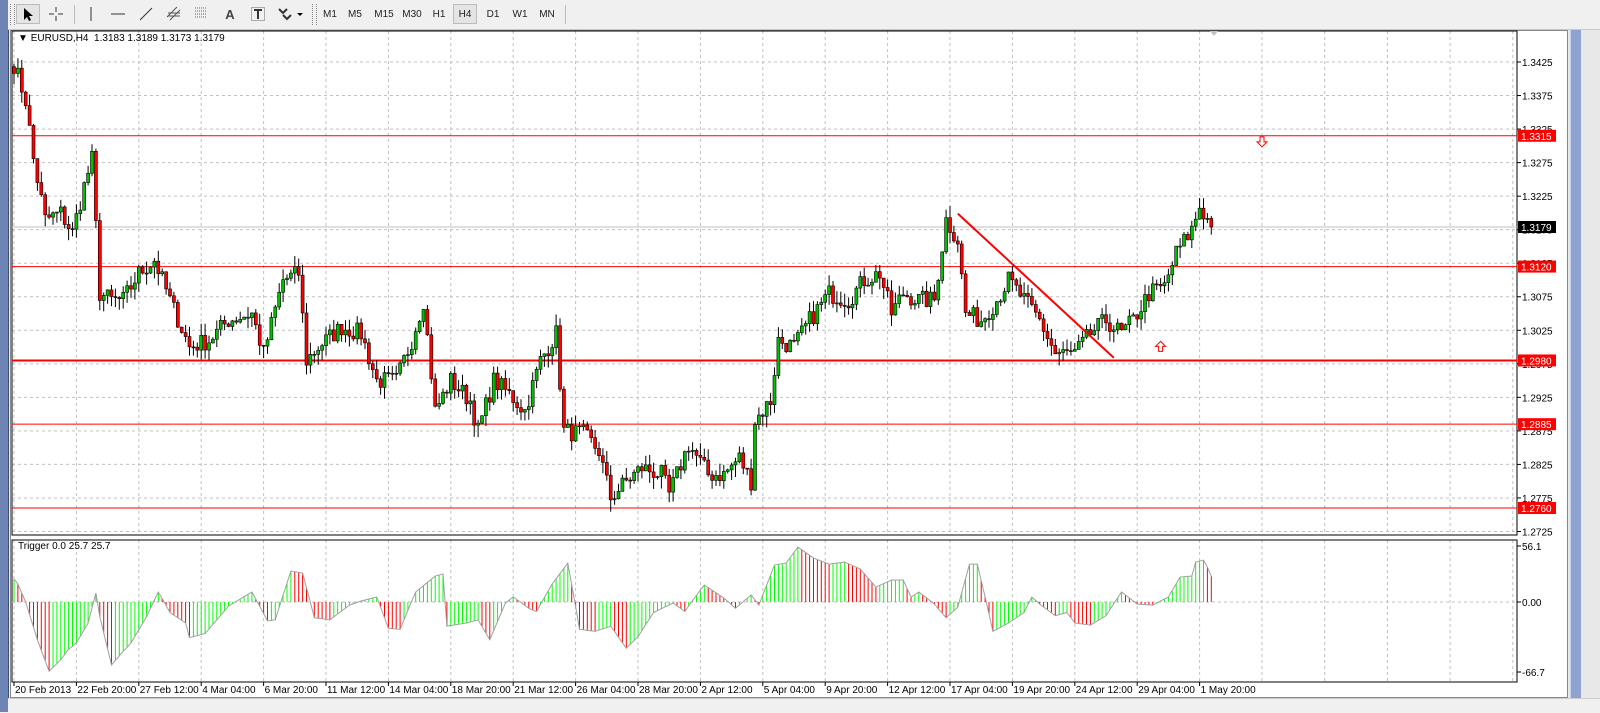  What do you see at coordinates (606, 690) in the screenshot?
I see `time-label: 26 Mar 04:00` at bounding box center [606, 690].